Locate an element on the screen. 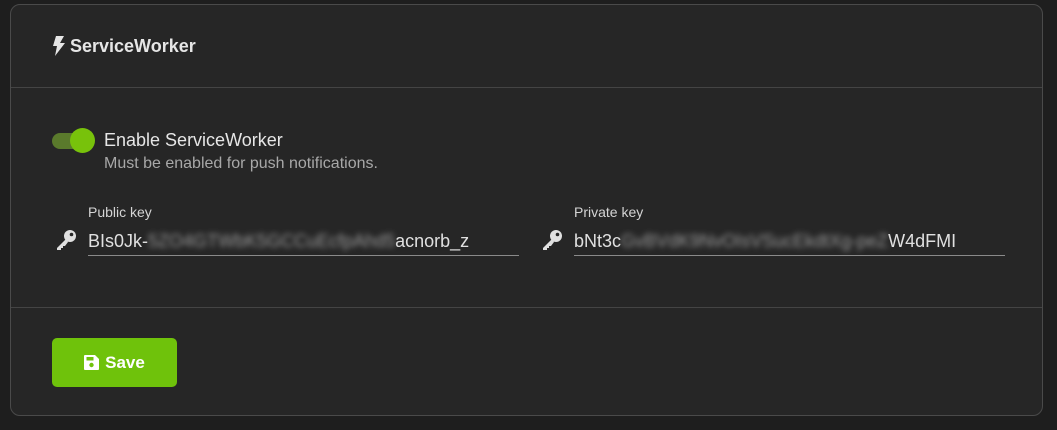 The image size is (1057, 430). private-key-input: bNt3c GvBVdK9NvOIsVSucEkdtXg-peZ W4dFMI is located at coordinates (789, 240).